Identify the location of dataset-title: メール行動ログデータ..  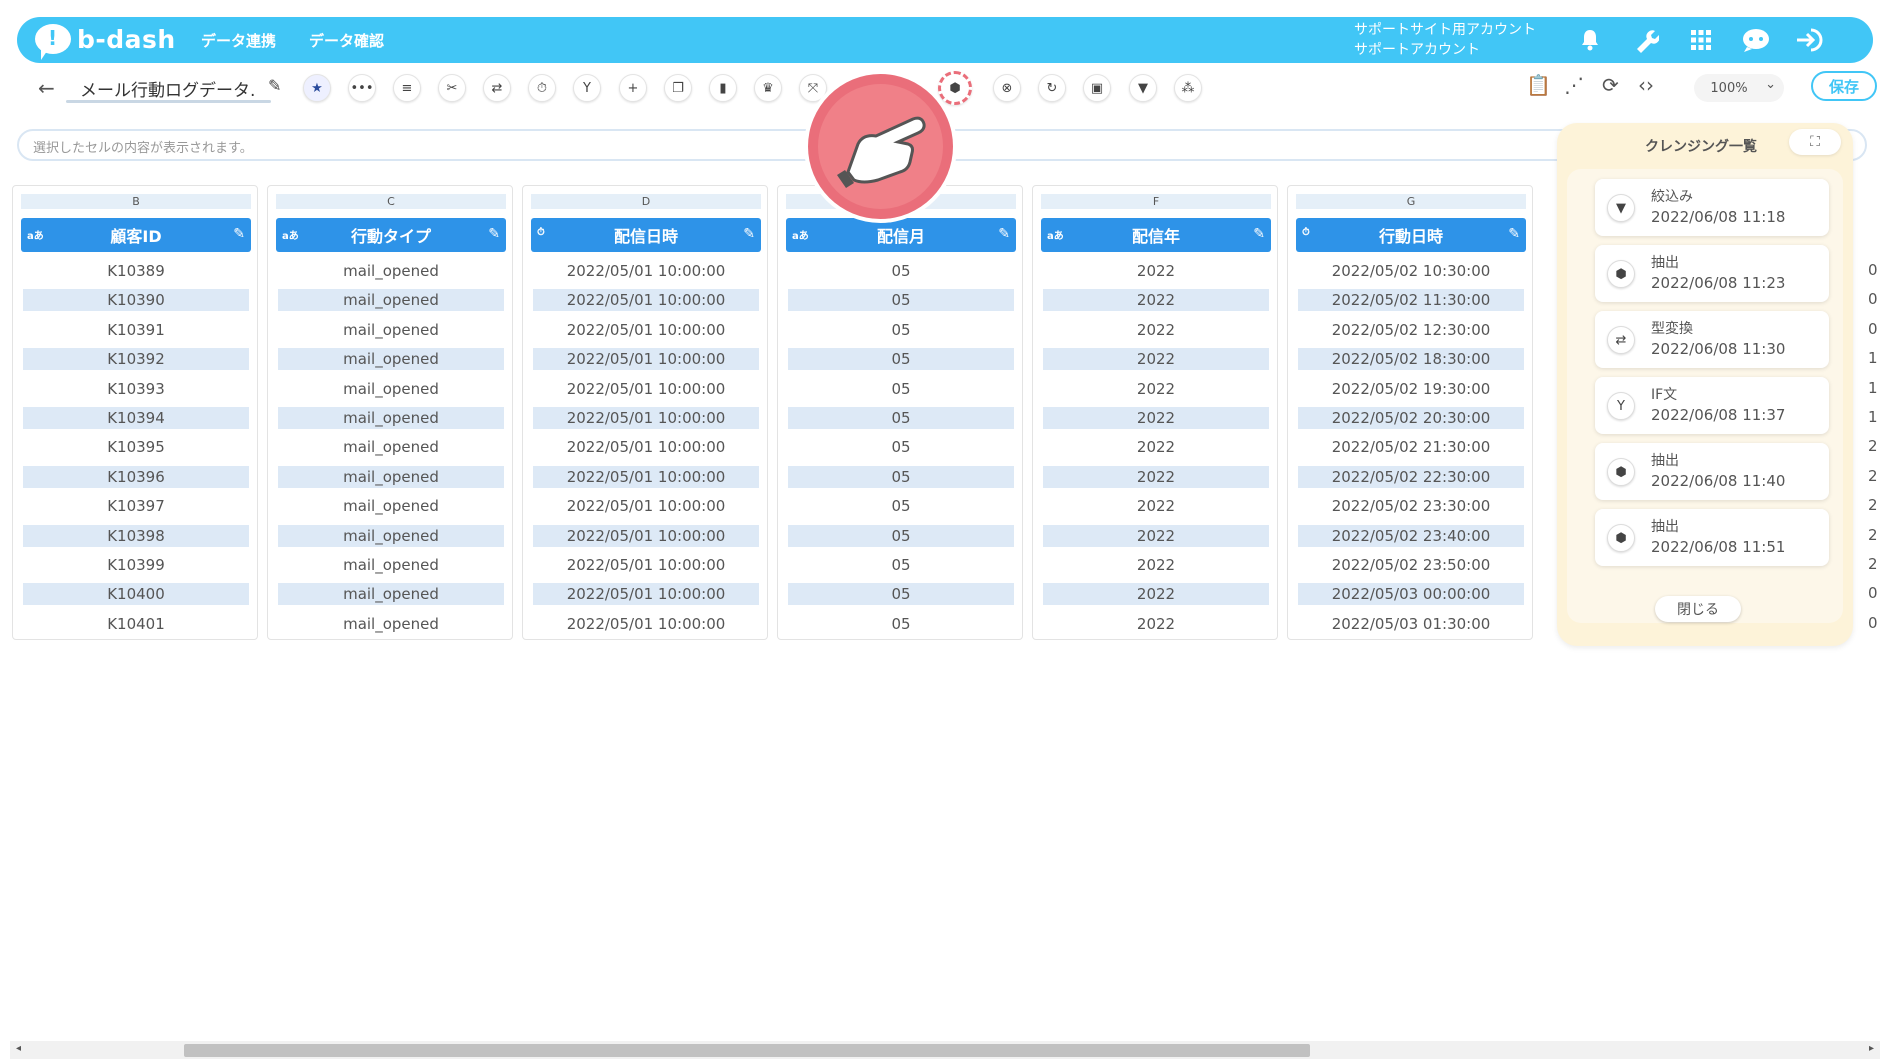
(174, 88).